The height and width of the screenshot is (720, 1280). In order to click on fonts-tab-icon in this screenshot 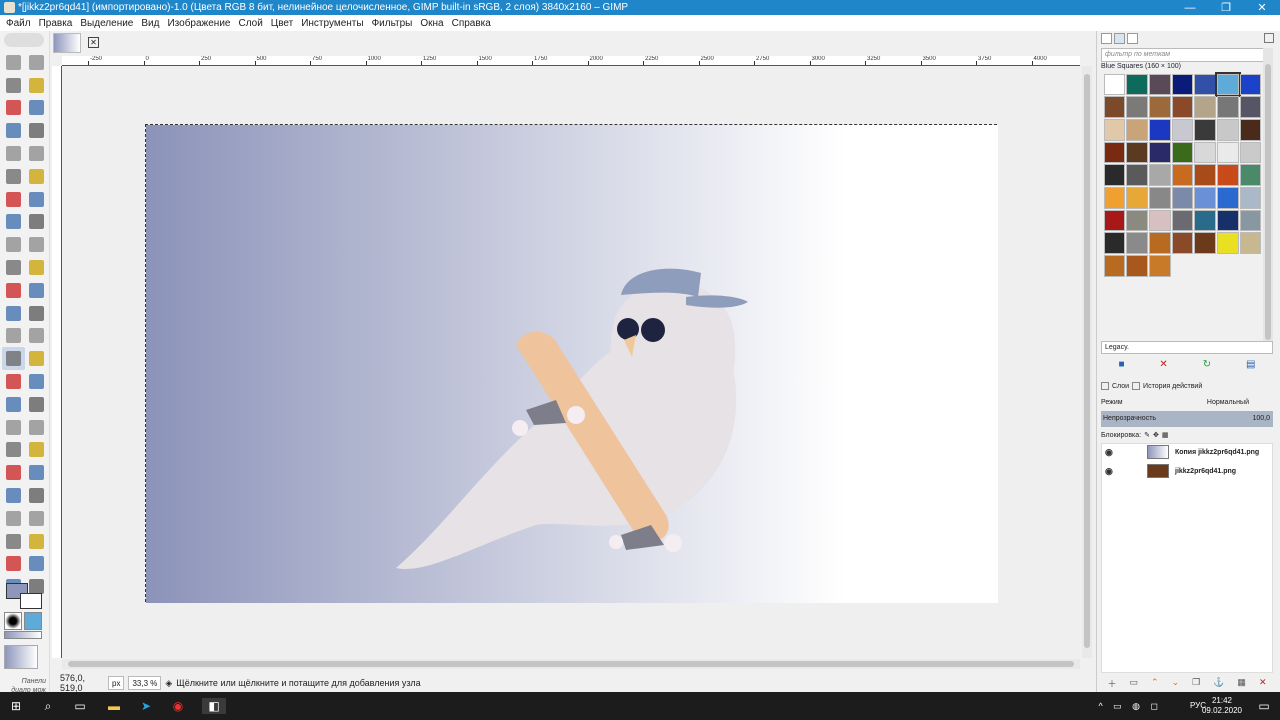, I will do `click(1132, 38)`.